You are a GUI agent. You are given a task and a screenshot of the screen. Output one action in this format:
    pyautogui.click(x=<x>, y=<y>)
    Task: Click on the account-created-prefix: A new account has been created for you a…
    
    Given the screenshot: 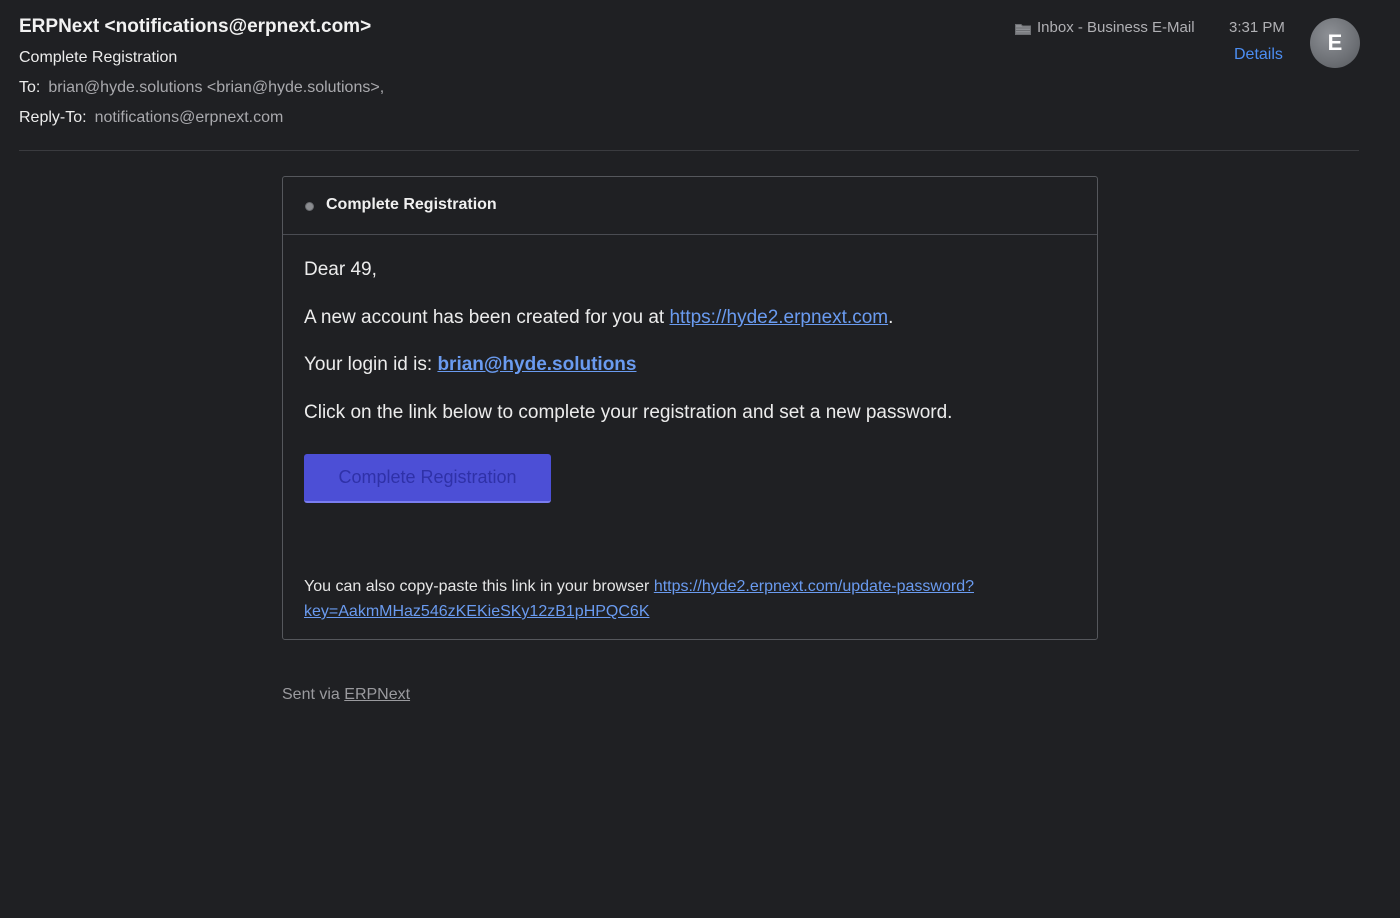 What is the action you would take?
    pyautogui.click(x=487, y=317)
    